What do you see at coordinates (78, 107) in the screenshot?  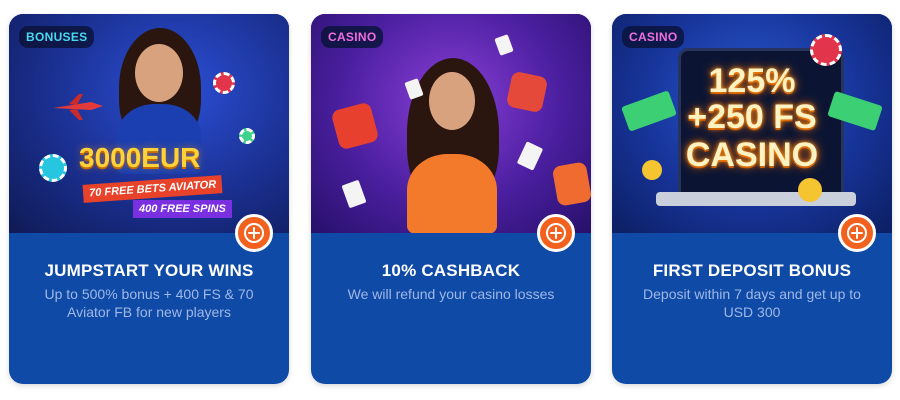 I see `airplane-icon` at bounding box center [78, 107].